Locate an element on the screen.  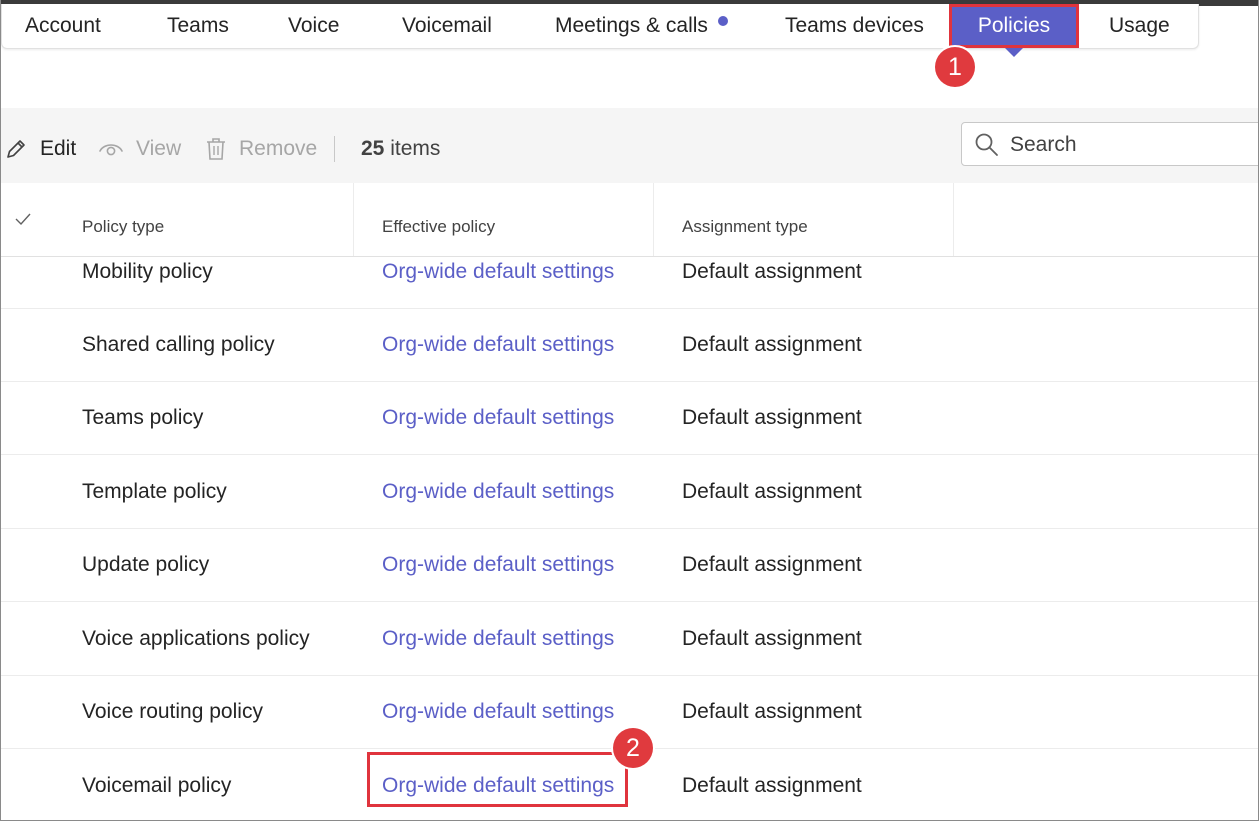
policy-type-cell: Shared calling policy is located at coordinates (178, 344).